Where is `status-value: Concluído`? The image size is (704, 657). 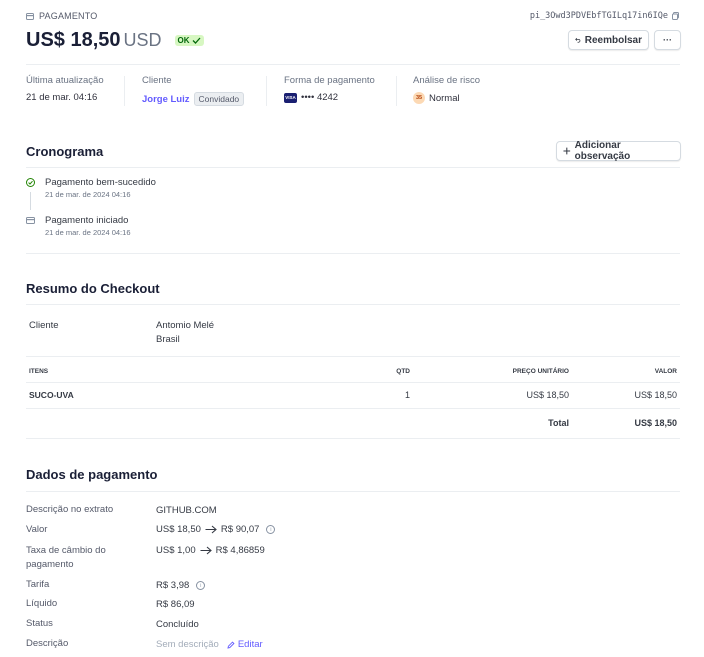
status-value: Concluído is located at coordinates (177, 624).